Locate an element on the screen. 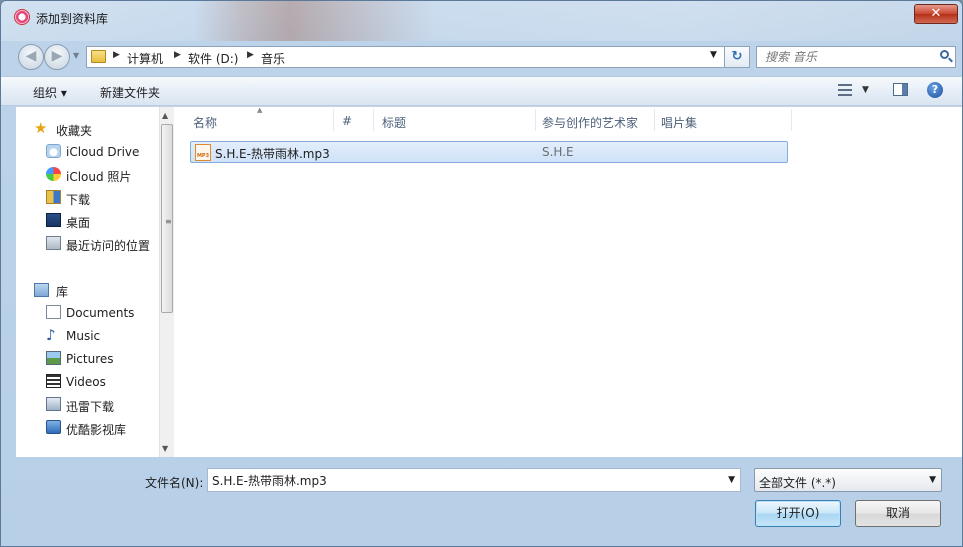  new-folder-button: 新建文件夹 is located at coordinates (130, 92).